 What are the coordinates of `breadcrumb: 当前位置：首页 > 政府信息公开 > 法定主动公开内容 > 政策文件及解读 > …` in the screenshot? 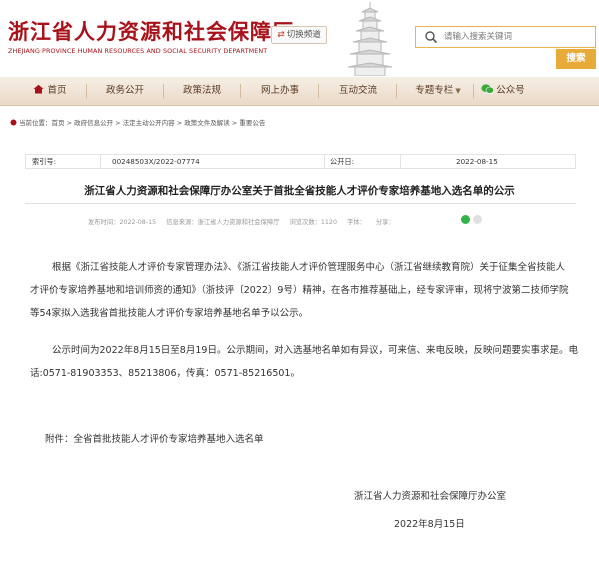 It's located at (300, 123).